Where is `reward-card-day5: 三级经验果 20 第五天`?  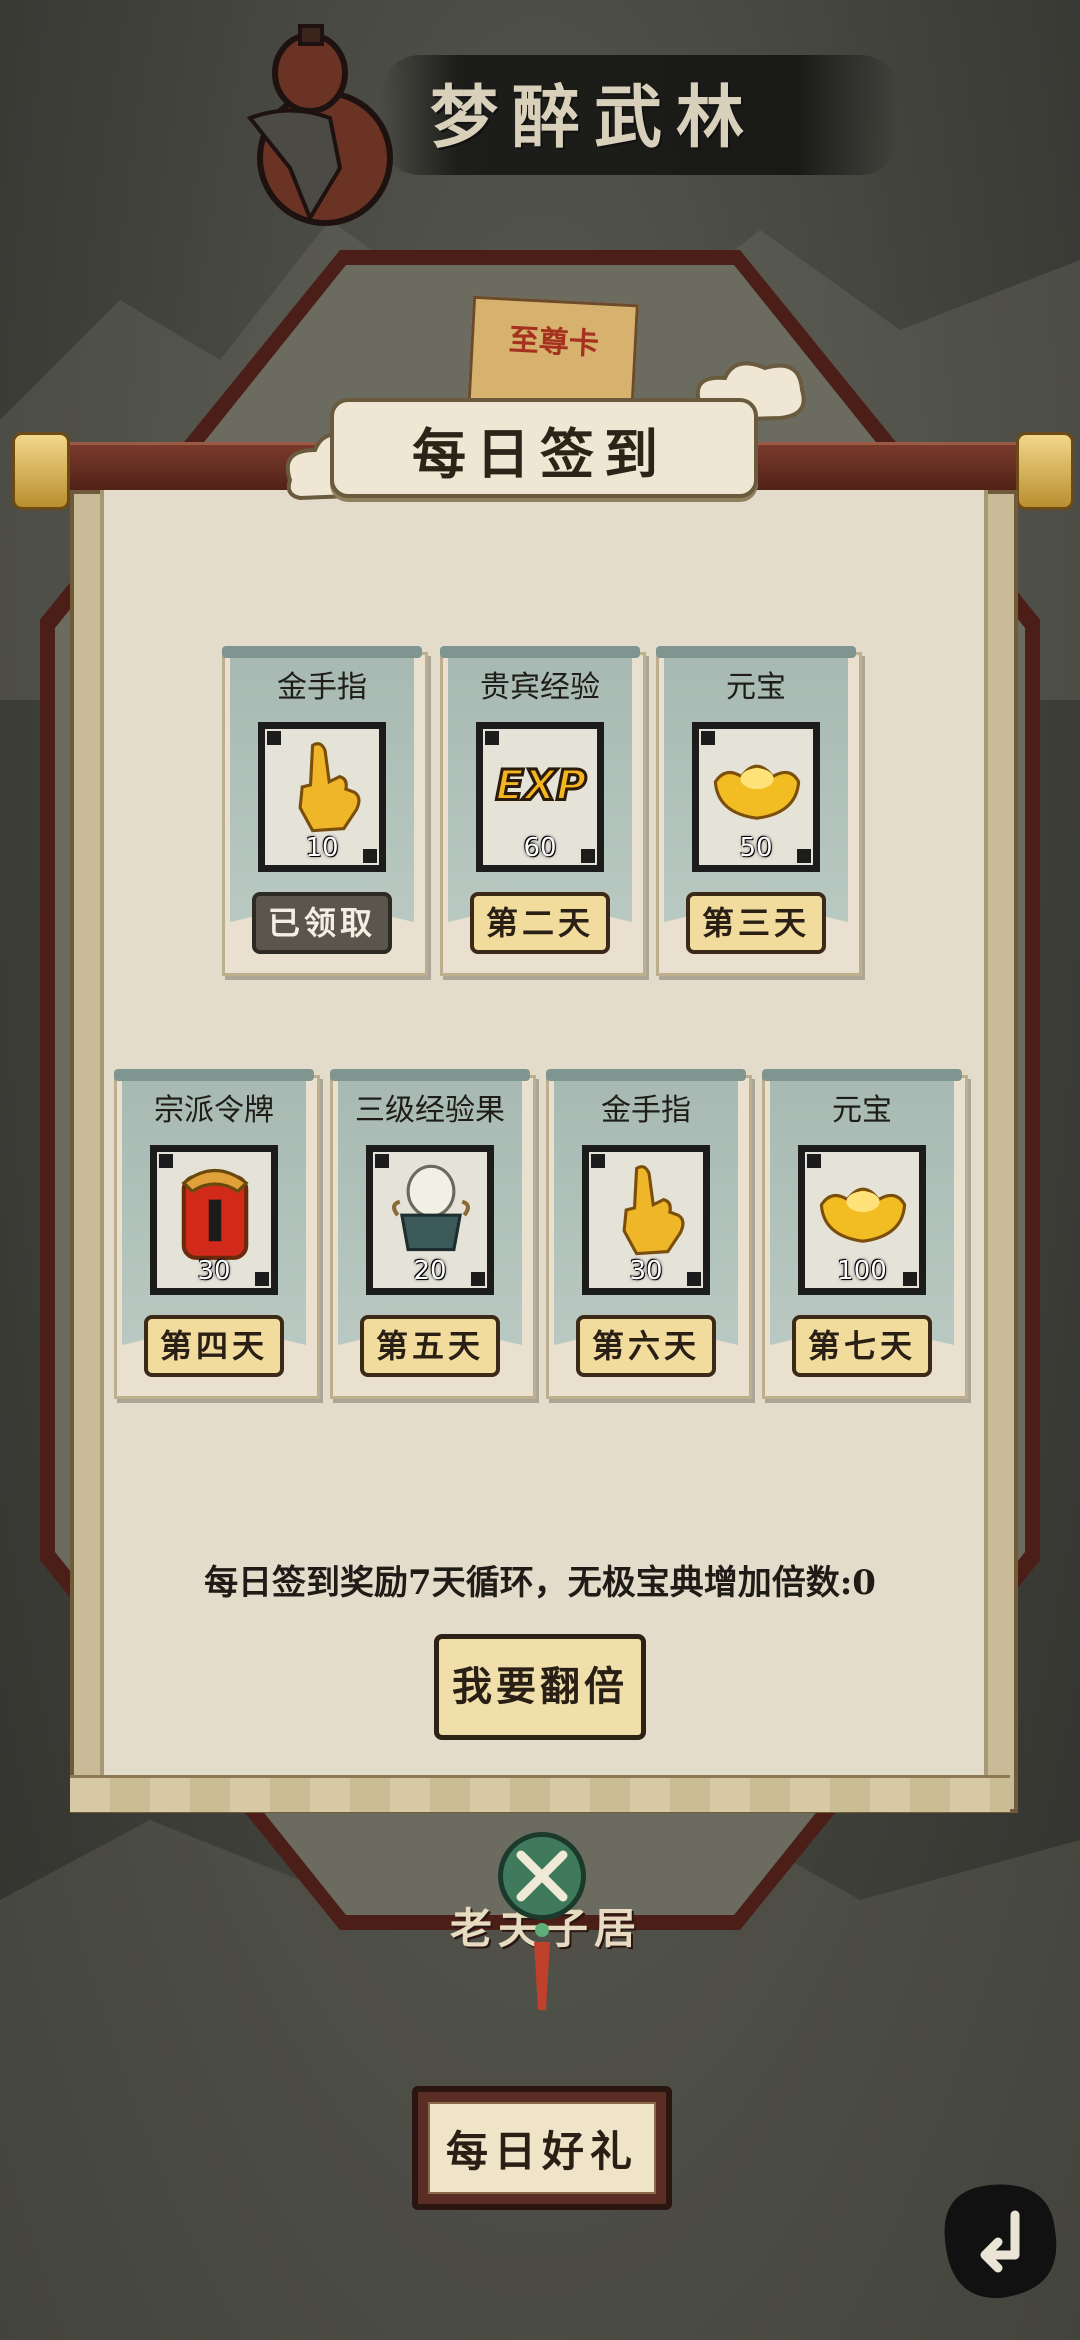 reward-card-day5: 三级经验果 20 第五天 is located at coordinates (433, 1234).